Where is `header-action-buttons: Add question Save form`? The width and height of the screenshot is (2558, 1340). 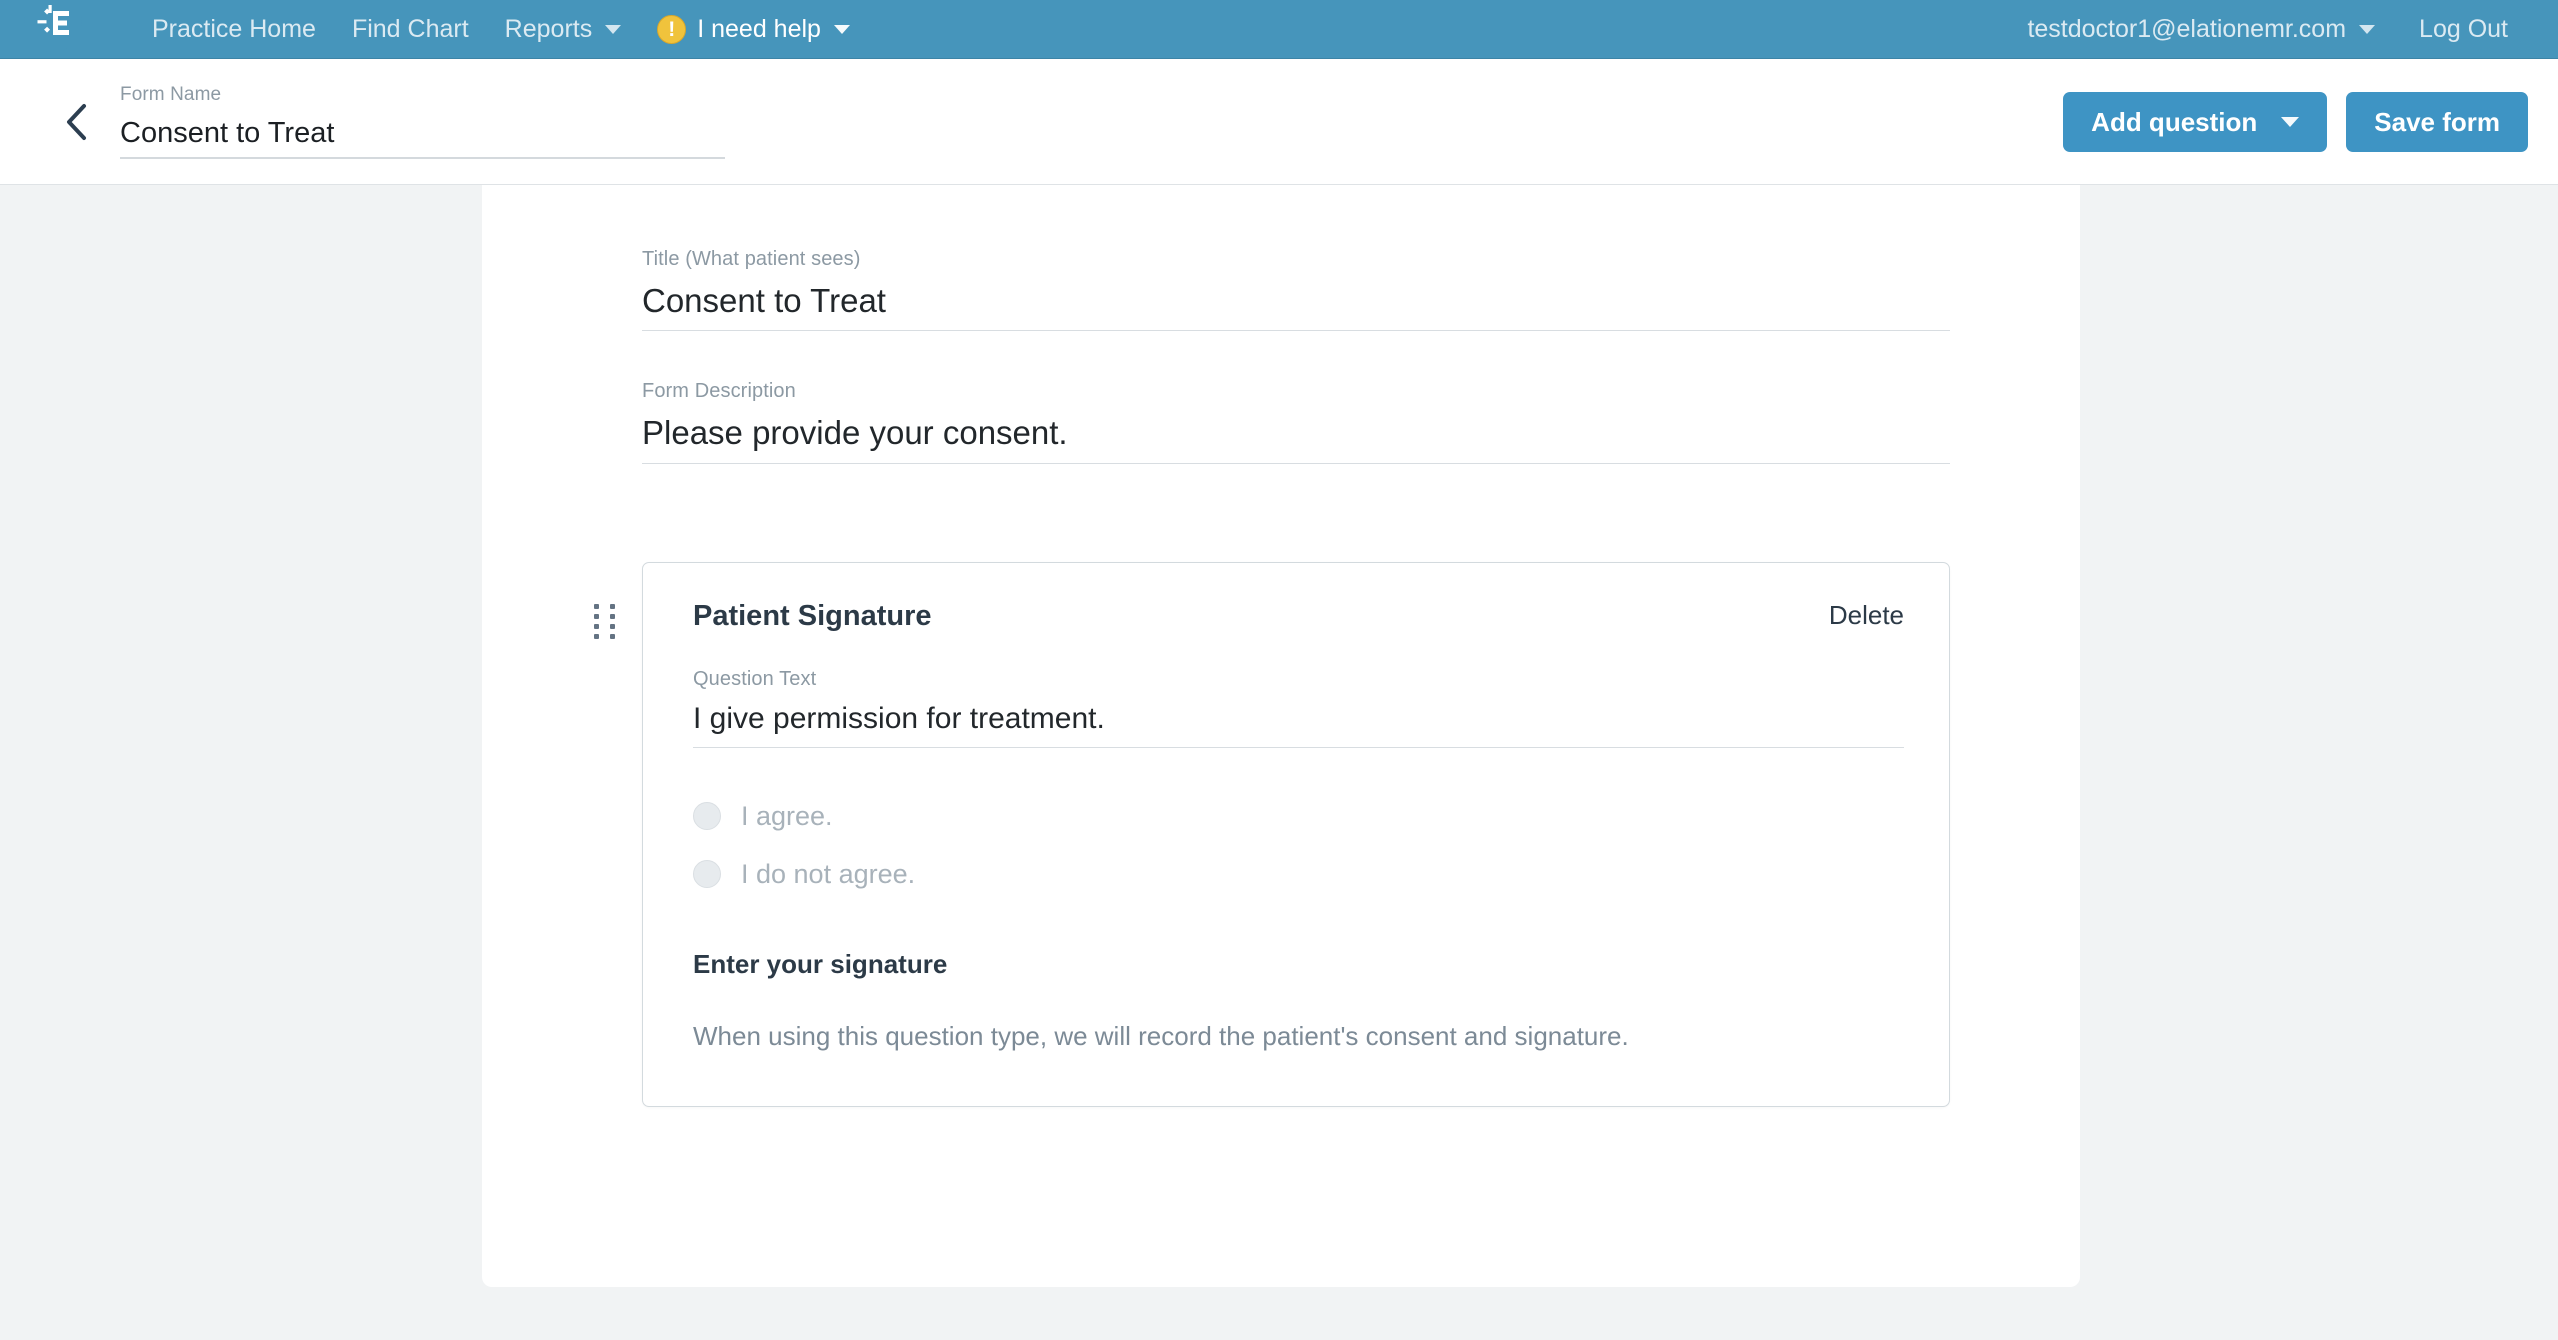
header-action-buttons: Add question Save form is located at coordinates (2295, 121).